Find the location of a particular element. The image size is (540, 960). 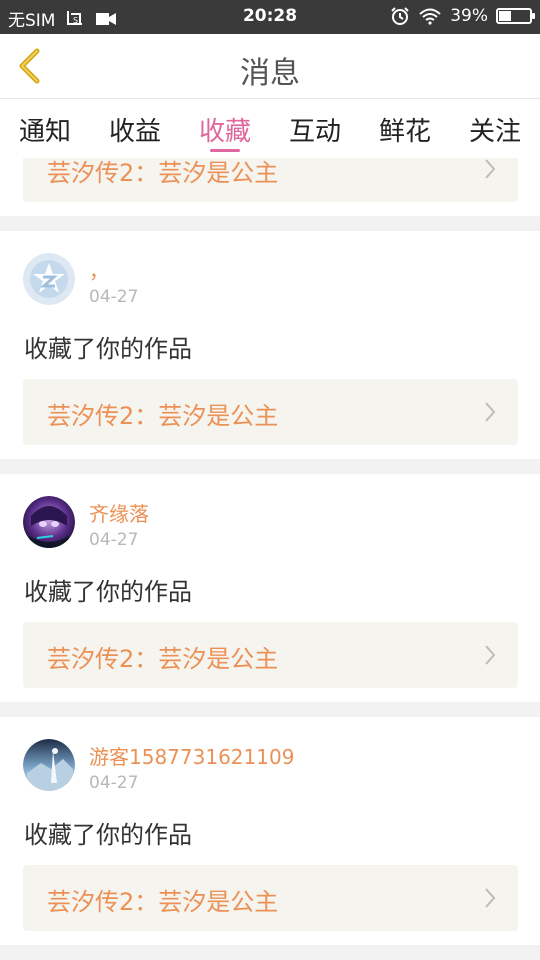

default-avatar-icon is located at coordinates (49, 279).